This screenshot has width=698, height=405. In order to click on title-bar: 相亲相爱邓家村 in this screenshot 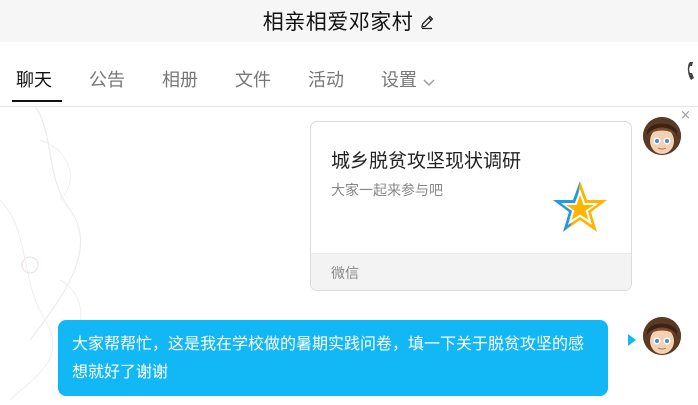, I will do `click(349, 21)`.